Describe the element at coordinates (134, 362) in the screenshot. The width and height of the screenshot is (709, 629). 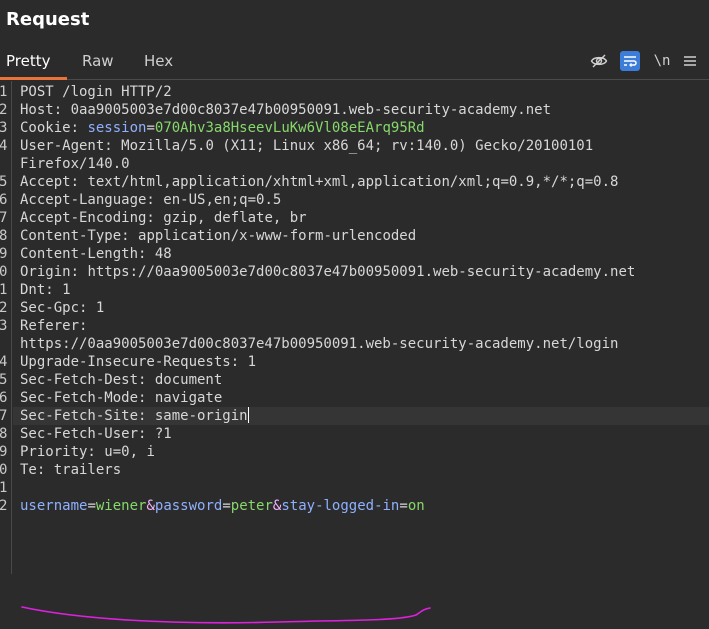
I see `header-name: Upgrade-Insecure-Requests:` at that location.